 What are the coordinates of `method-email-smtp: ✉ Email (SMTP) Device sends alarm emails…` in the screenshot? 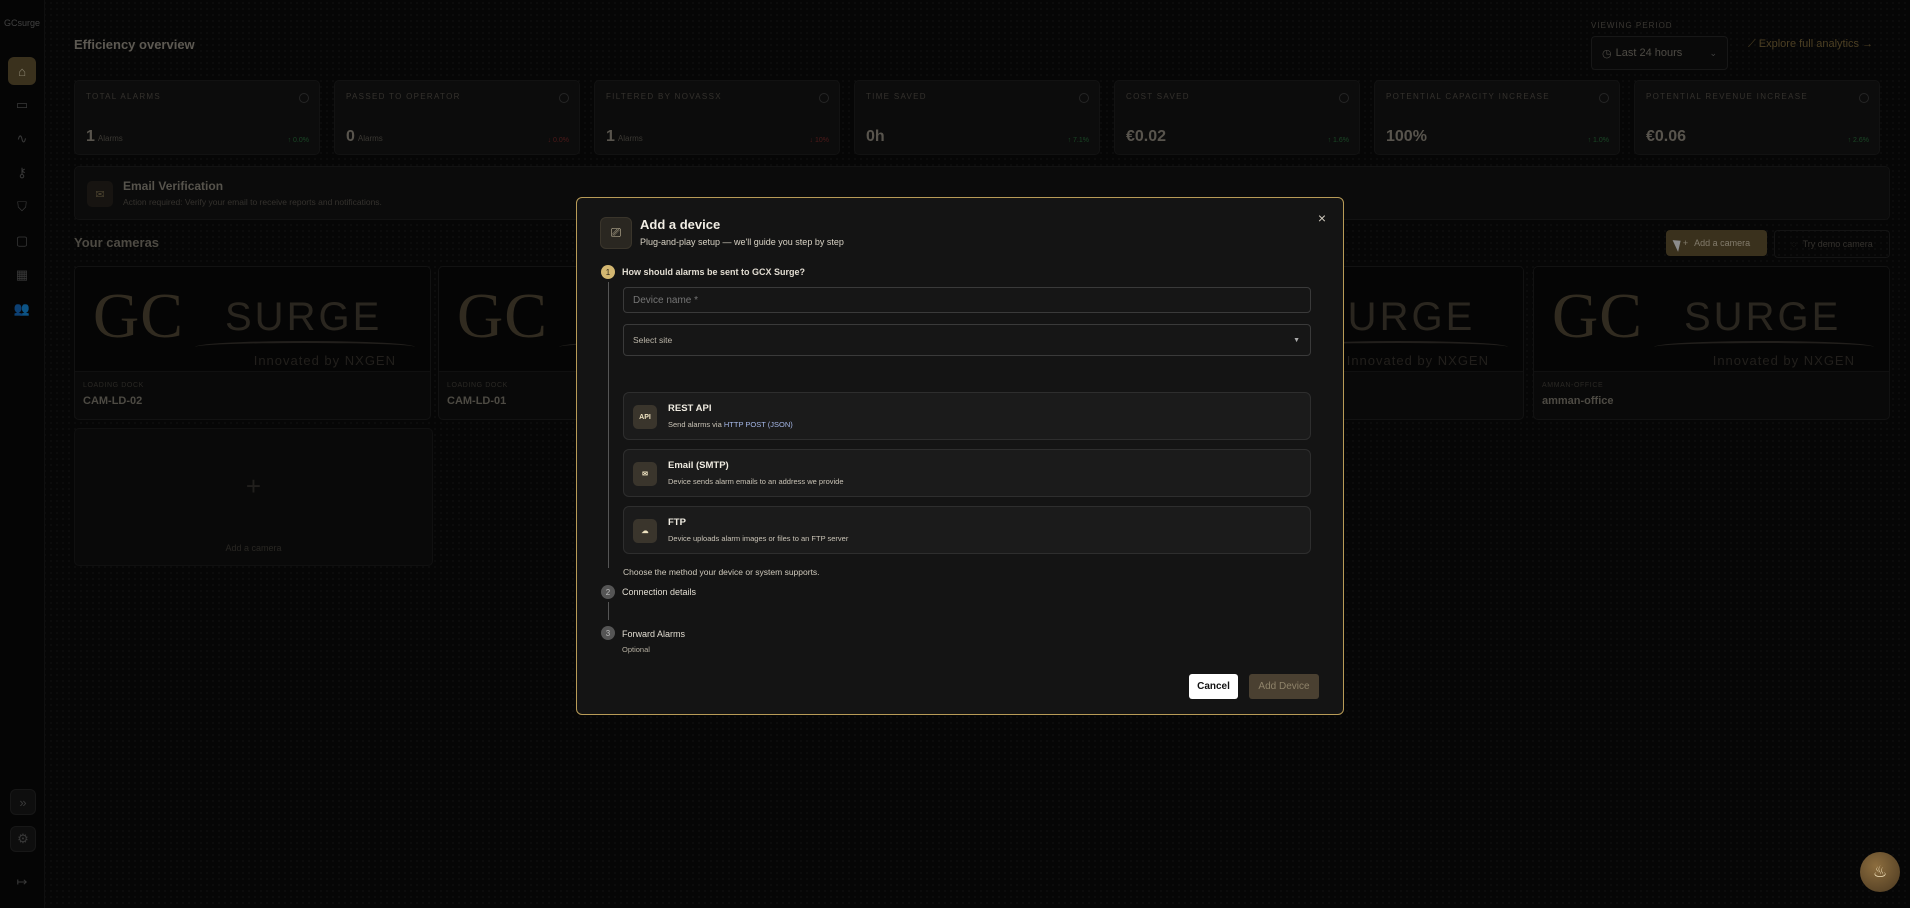 It's located at (967, 473).